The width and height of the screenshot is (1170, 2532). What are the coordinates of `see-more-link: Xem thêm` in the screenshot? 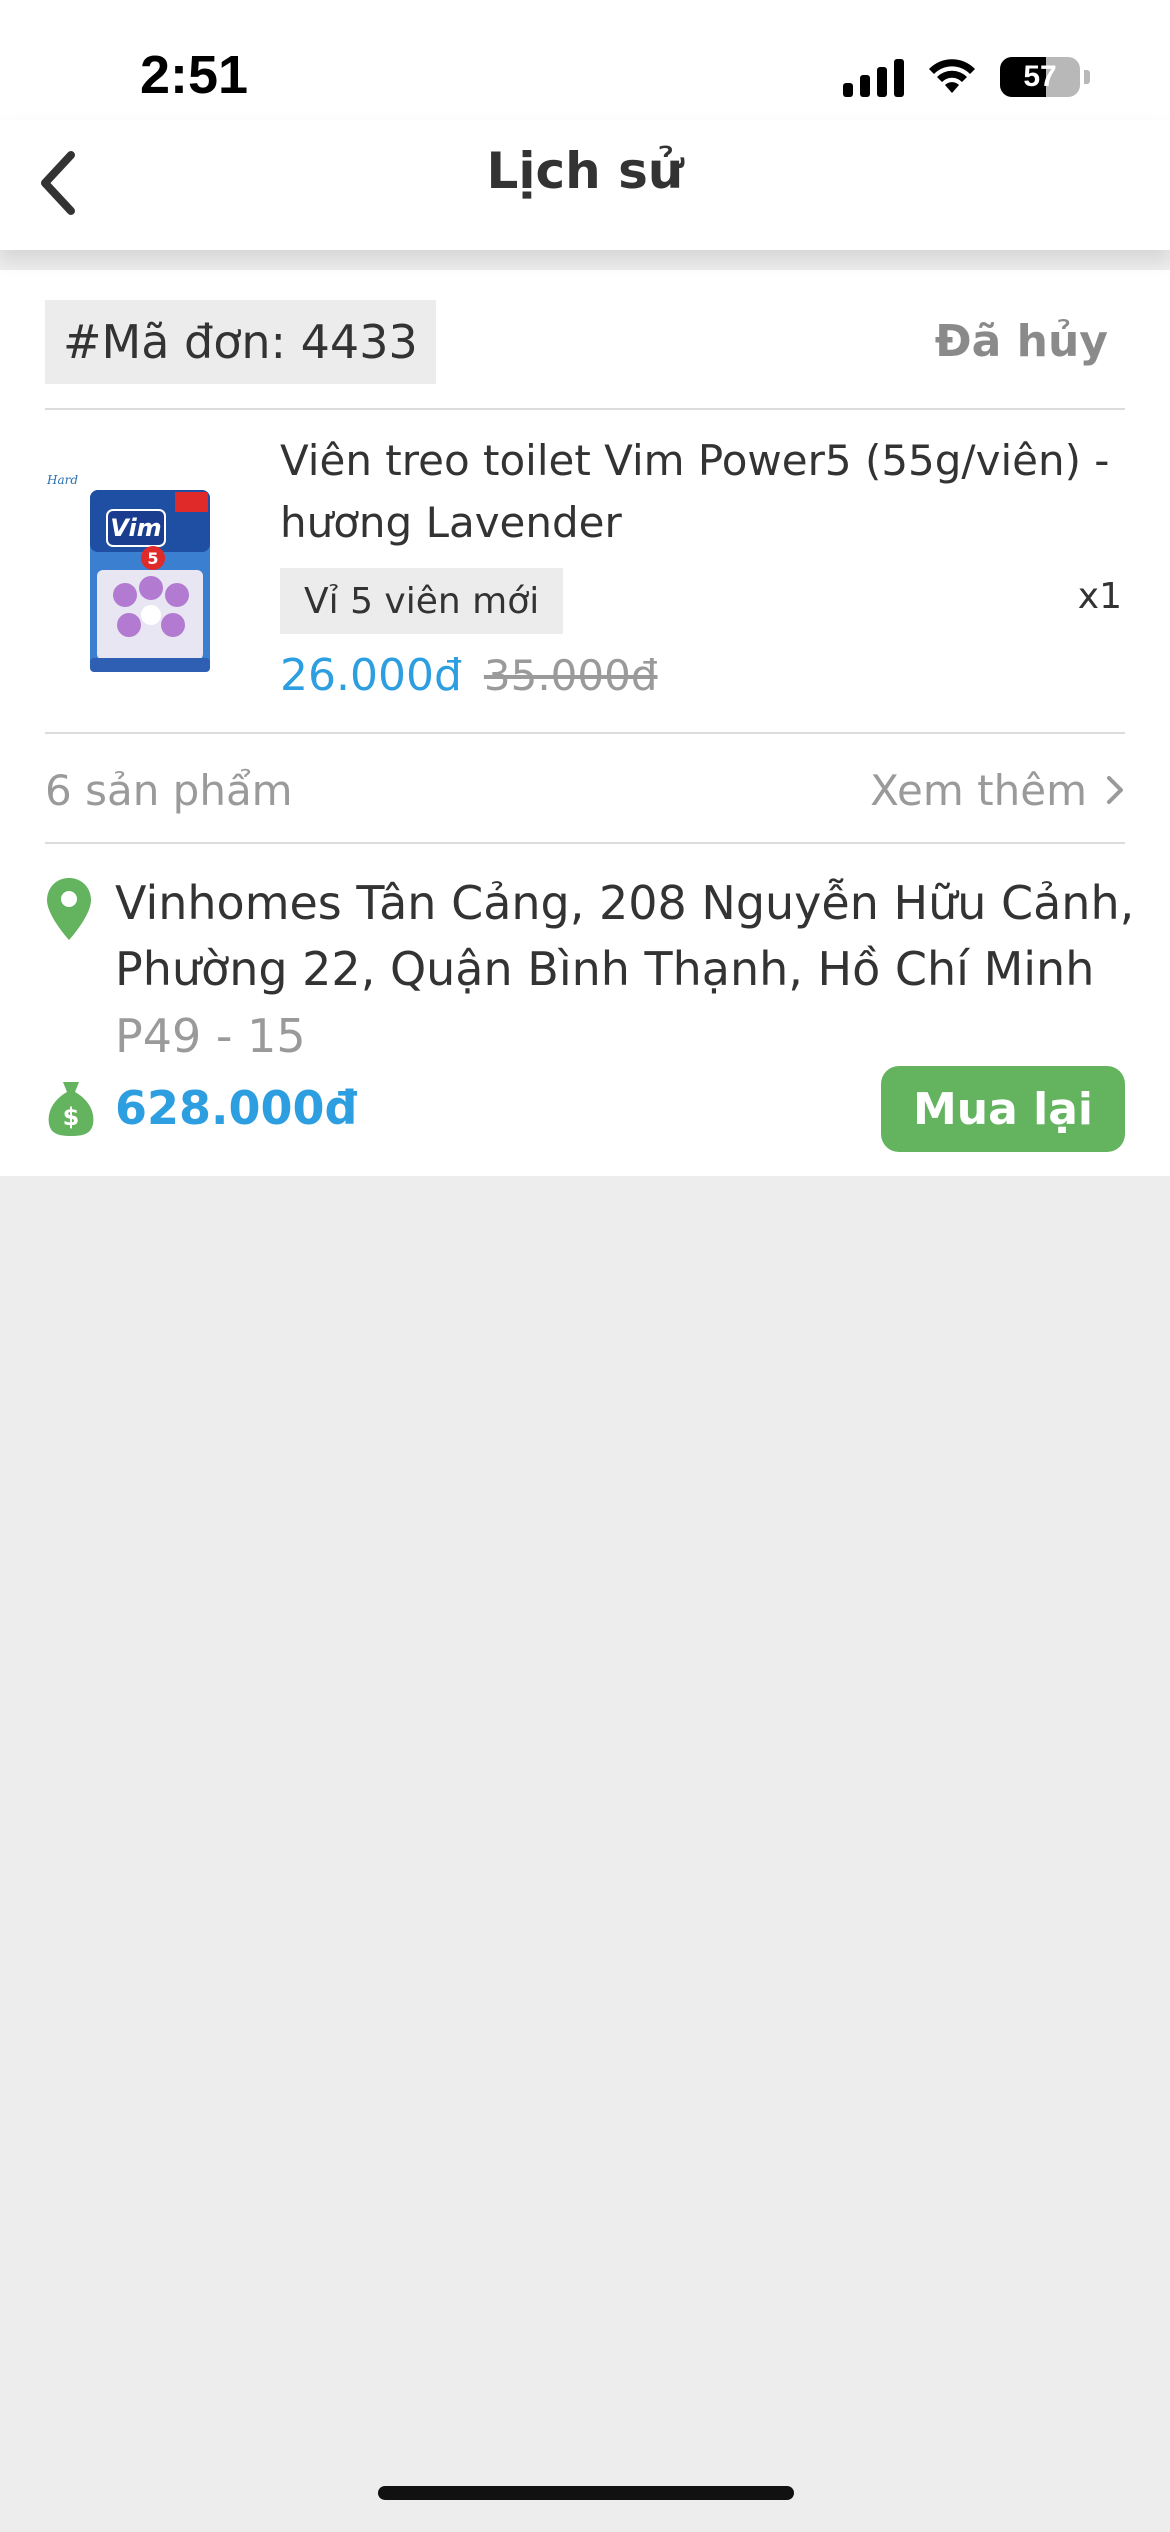 It's located at (997, 790).